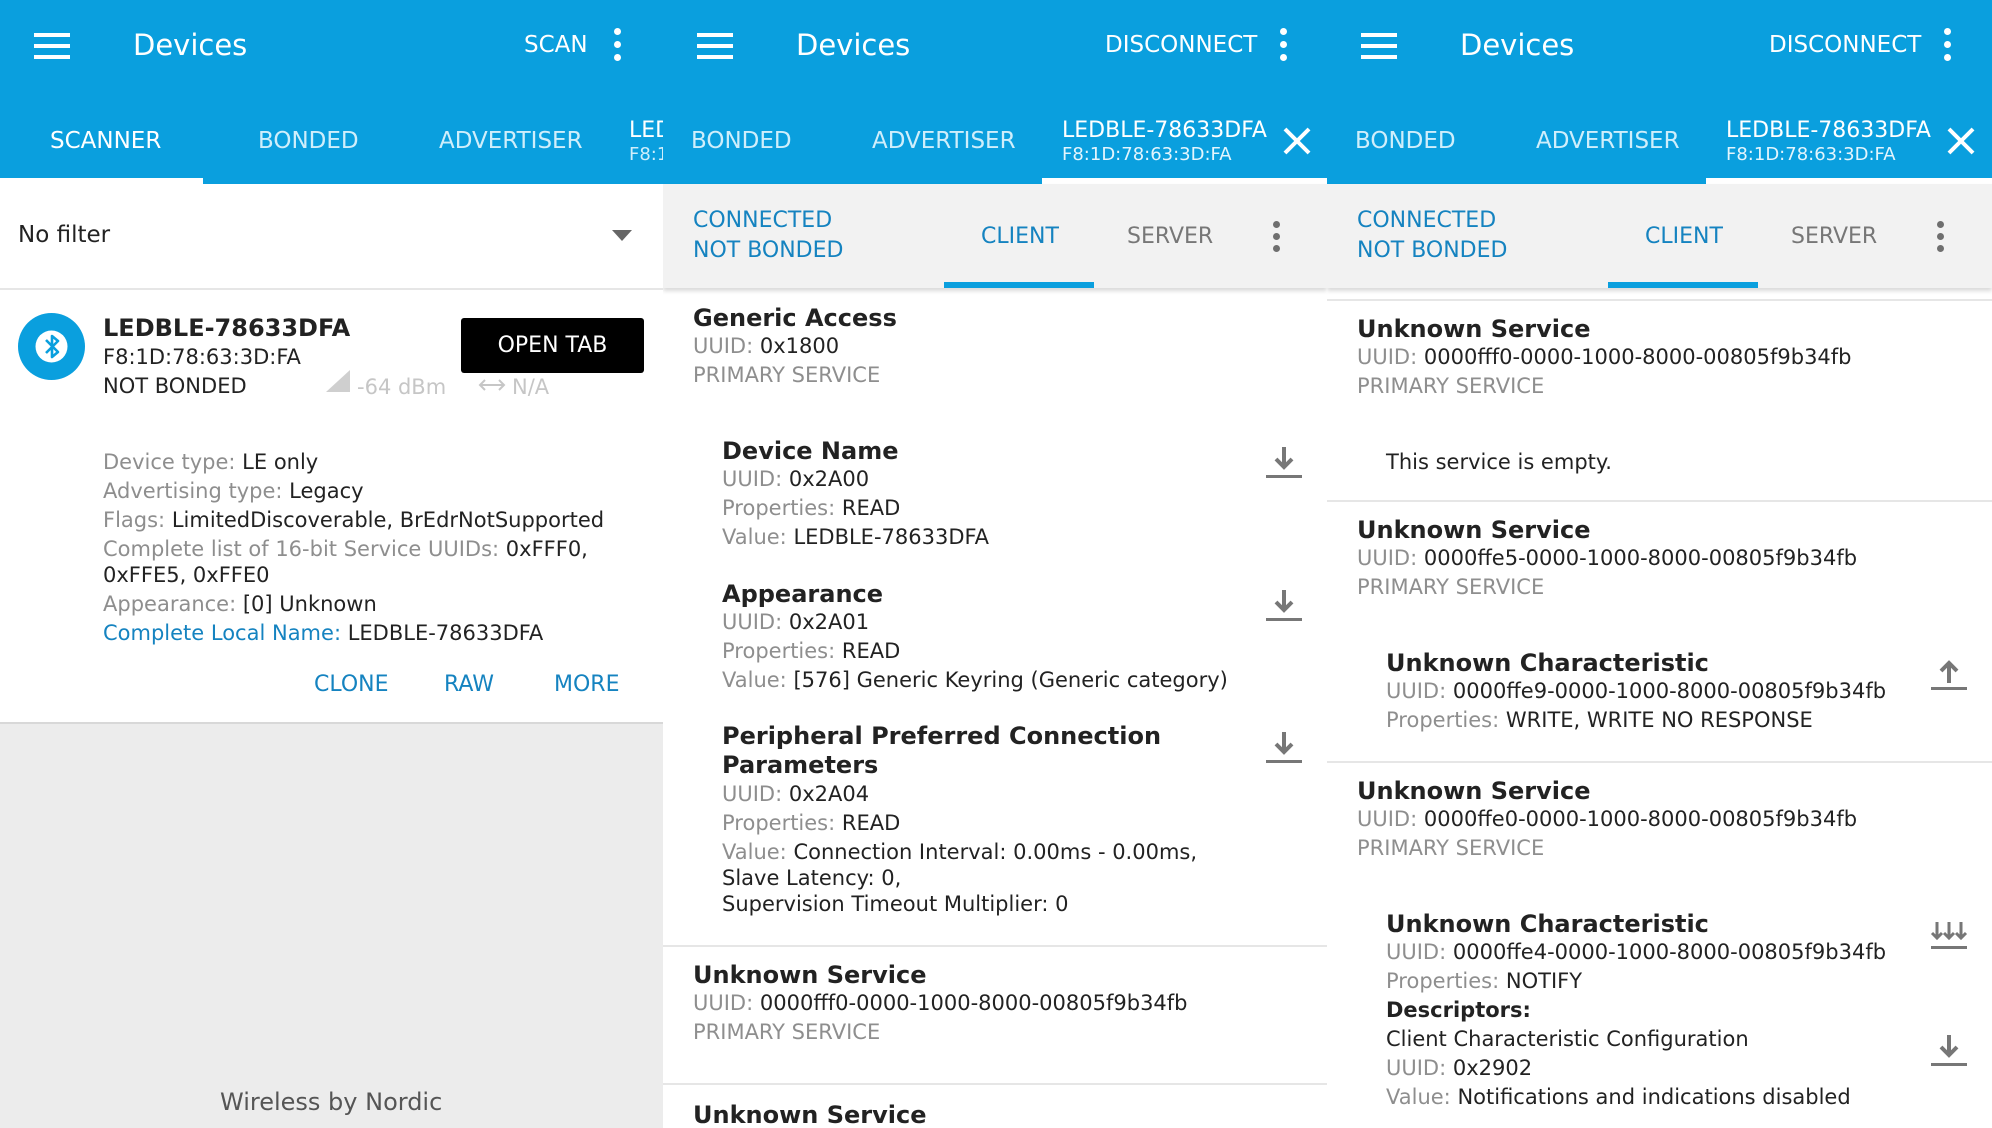 This screenshot has width=1992, height=1128. I want to click on characteristic-value: Value: LEDBLE-78633DFA, so click(856, 537).